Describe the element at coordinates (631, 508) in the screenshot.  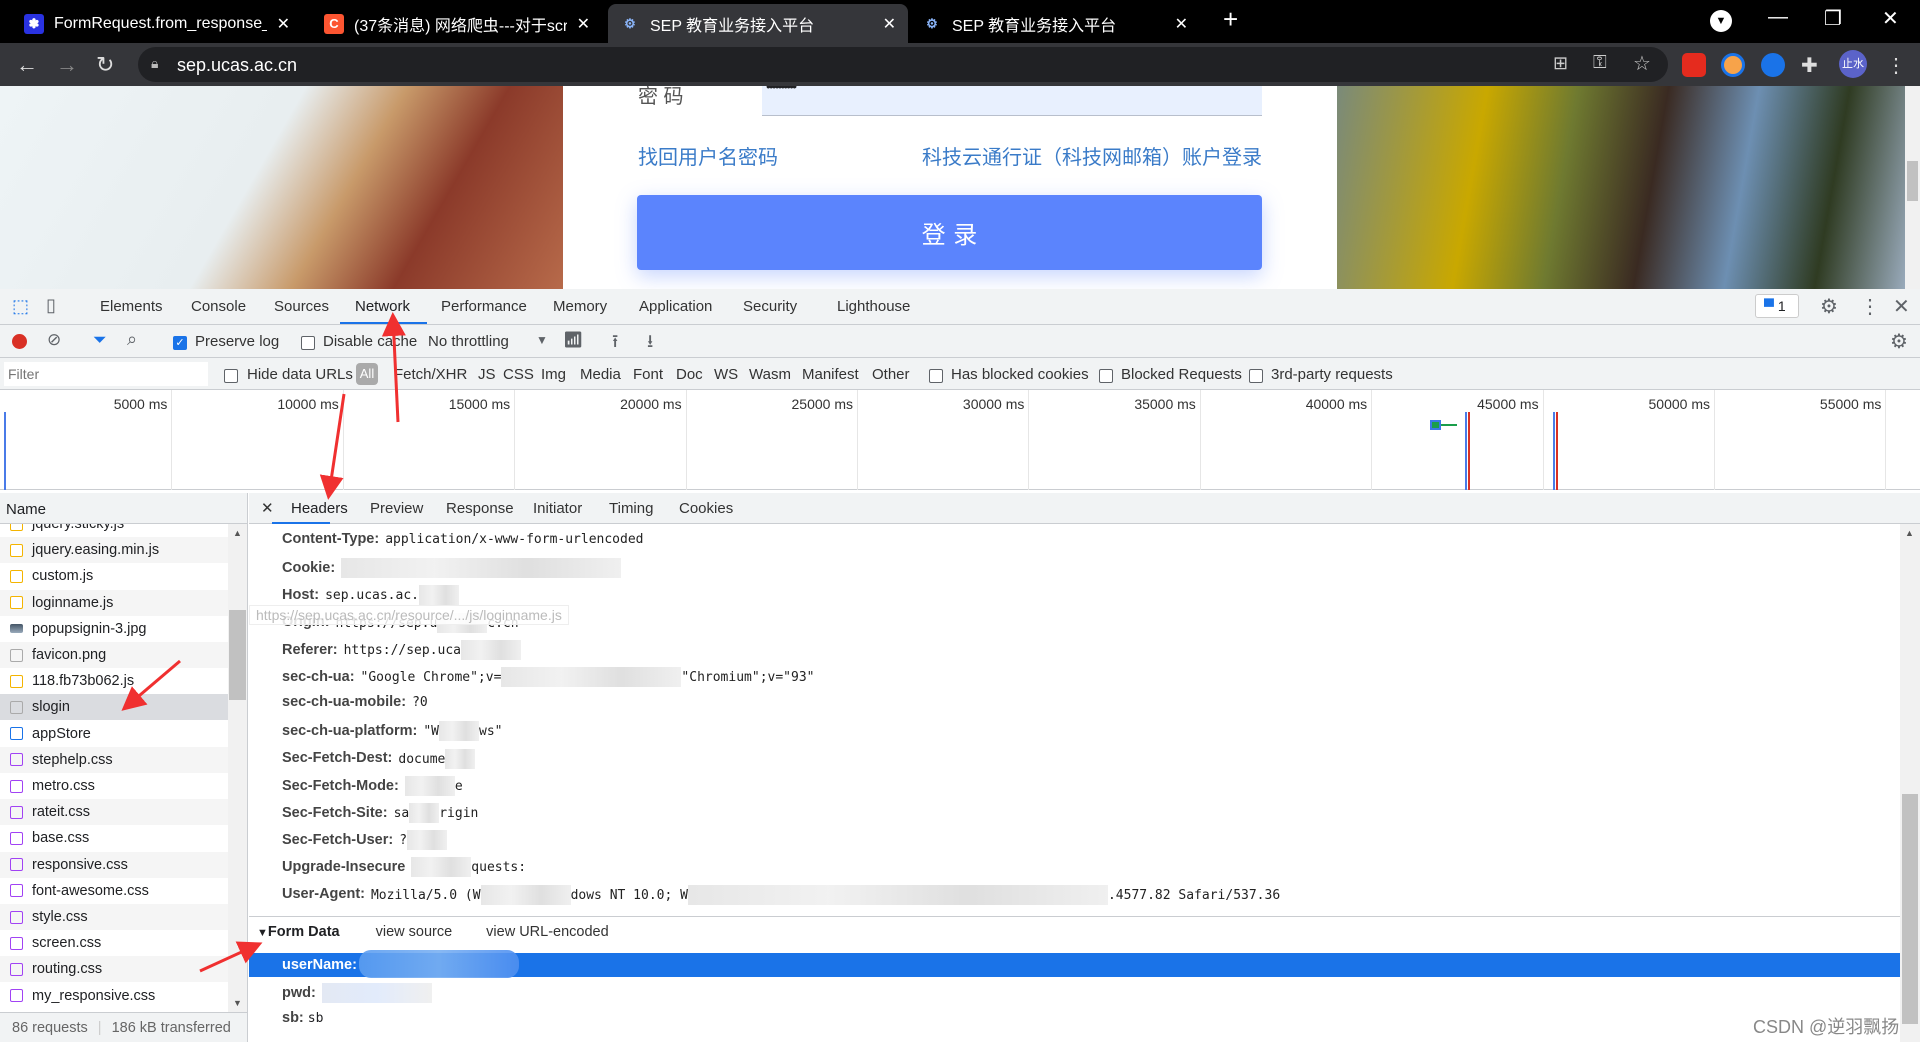
I see `tab-timing: Timing` at that location.